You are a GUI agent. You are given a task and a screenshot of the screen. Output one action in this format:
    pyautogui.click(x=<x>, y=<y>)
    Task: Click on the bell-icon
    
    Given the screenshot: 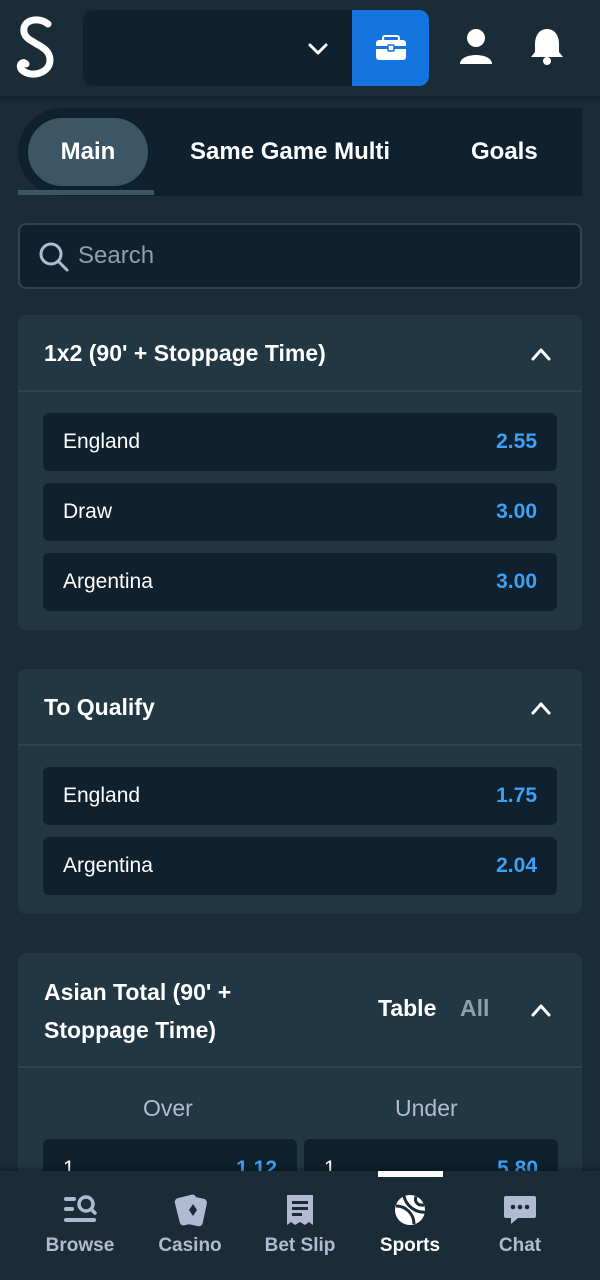 What is the action you would take?
    pyautogui.click(x=547, y=46)
    